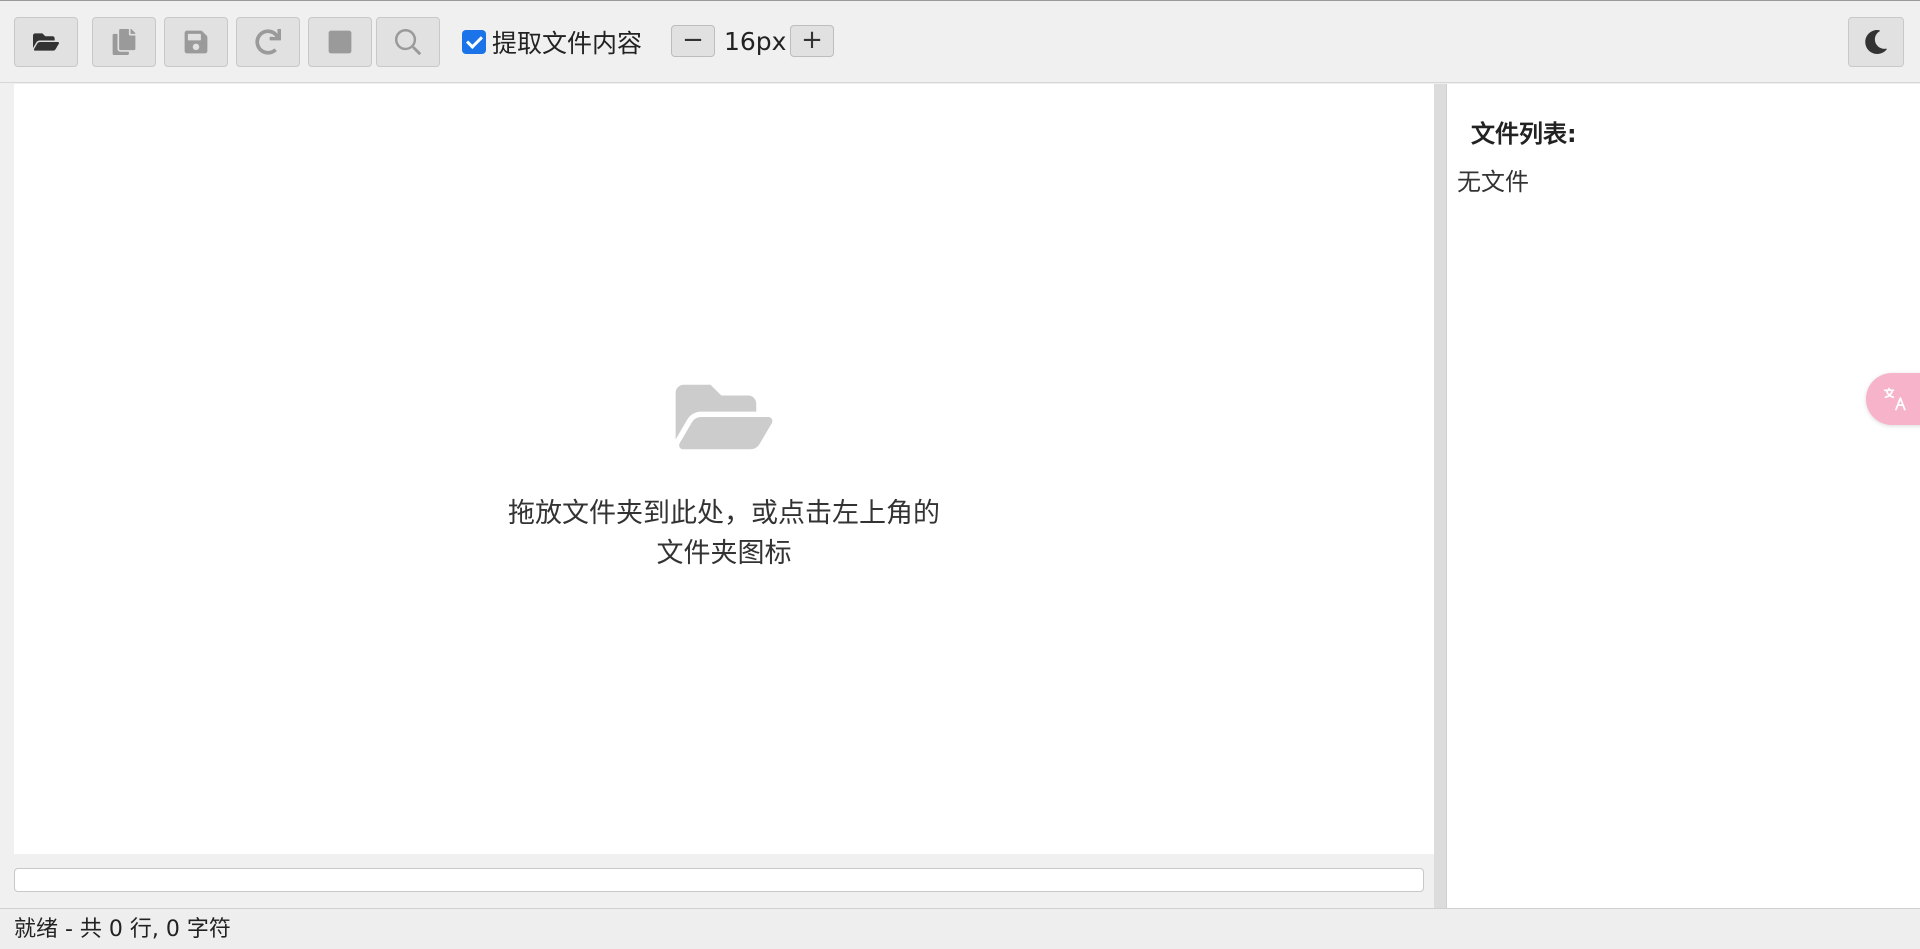 The image size is (1920, 949). I want to click on search-input, so click(719, 880).